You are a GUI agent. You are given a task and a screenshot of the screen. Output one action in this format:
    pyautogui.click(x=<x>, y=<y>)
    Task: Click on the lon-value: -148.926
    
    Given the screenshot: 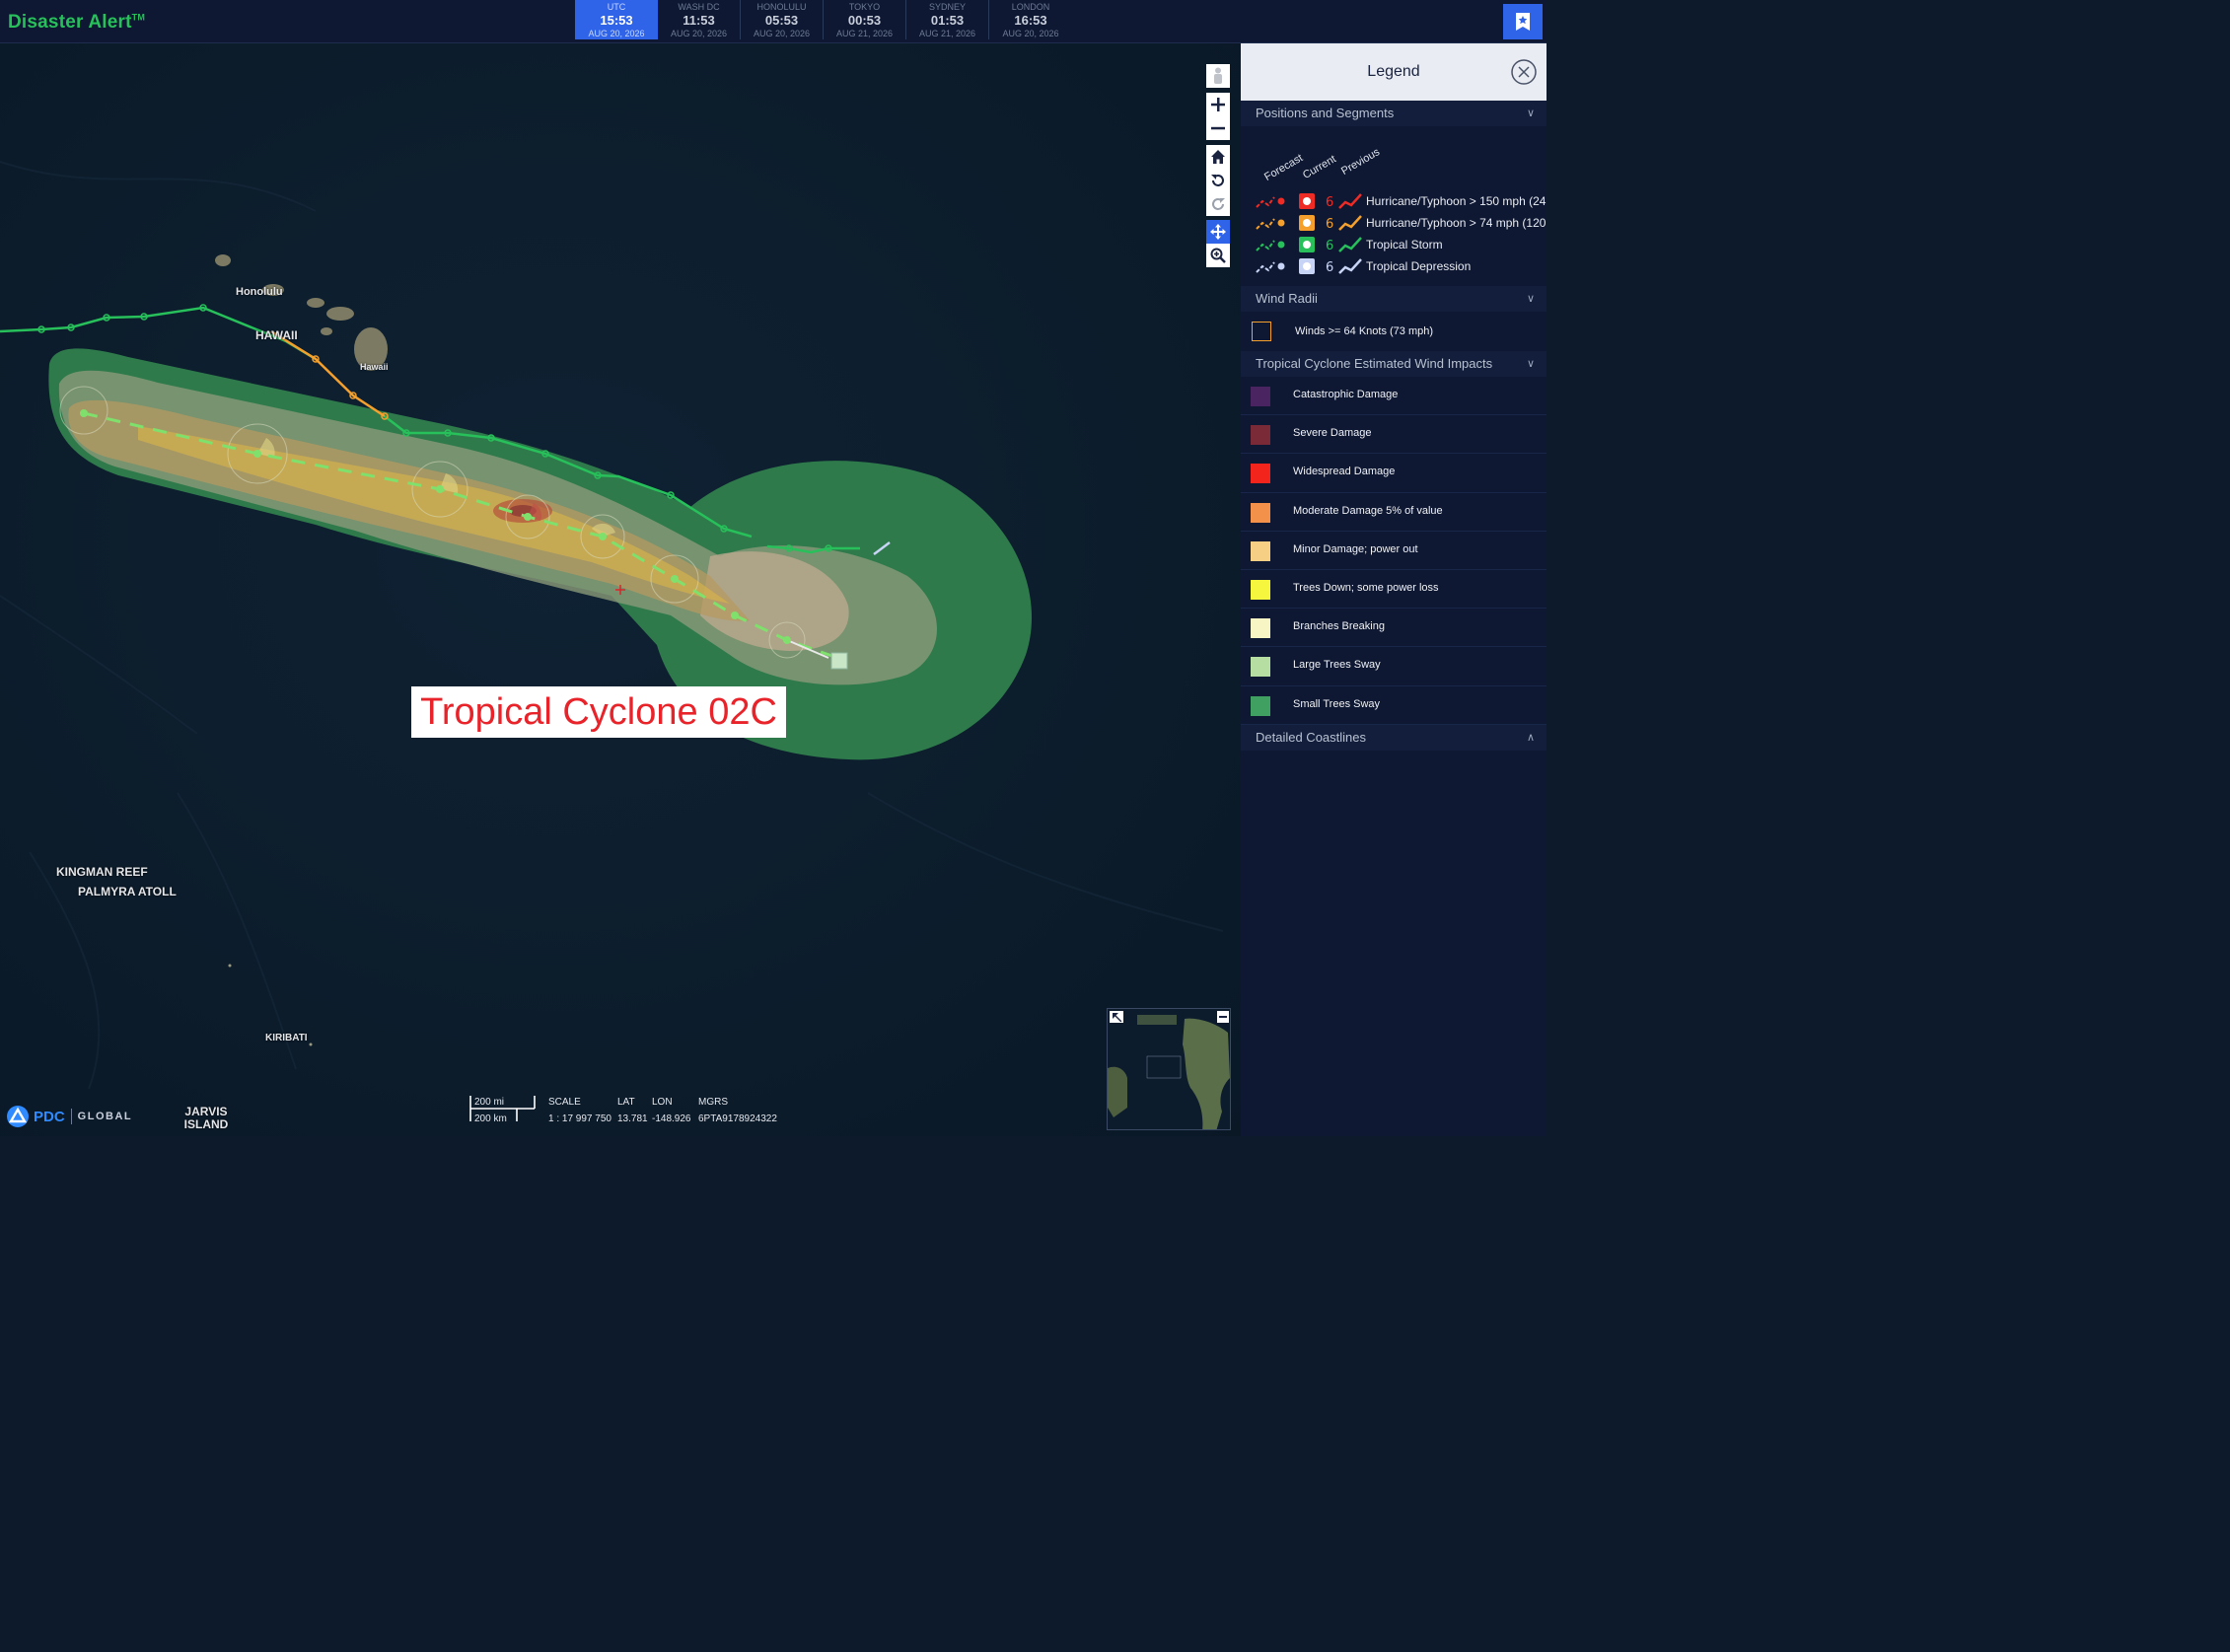 What is the action you would take?
    pyautogui.click(x=671, y=1119)
    